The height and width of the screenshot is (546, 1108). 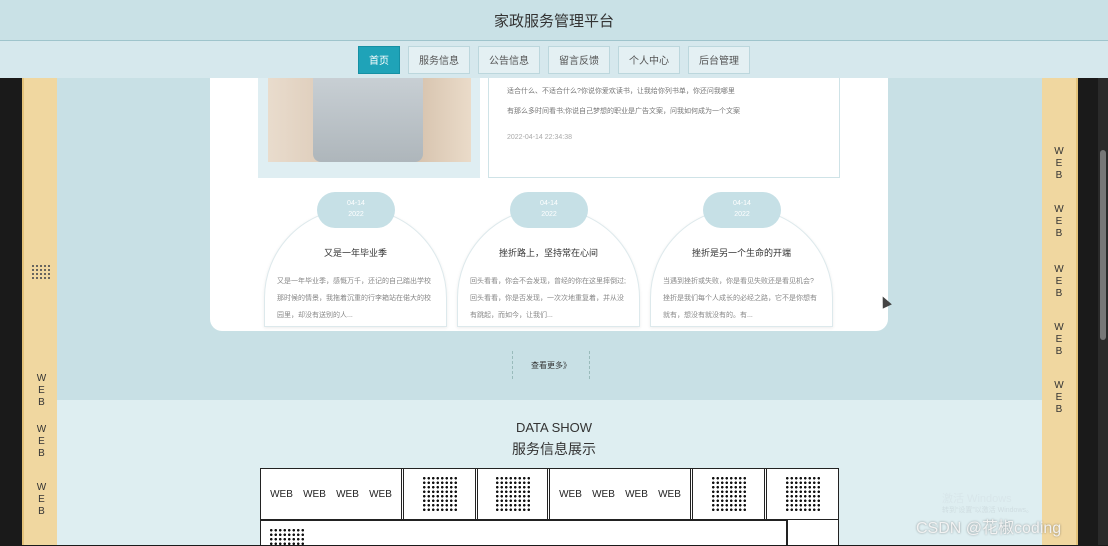 I want to click on nav-personal-center: 个人中心, so click(x=649, y=59).